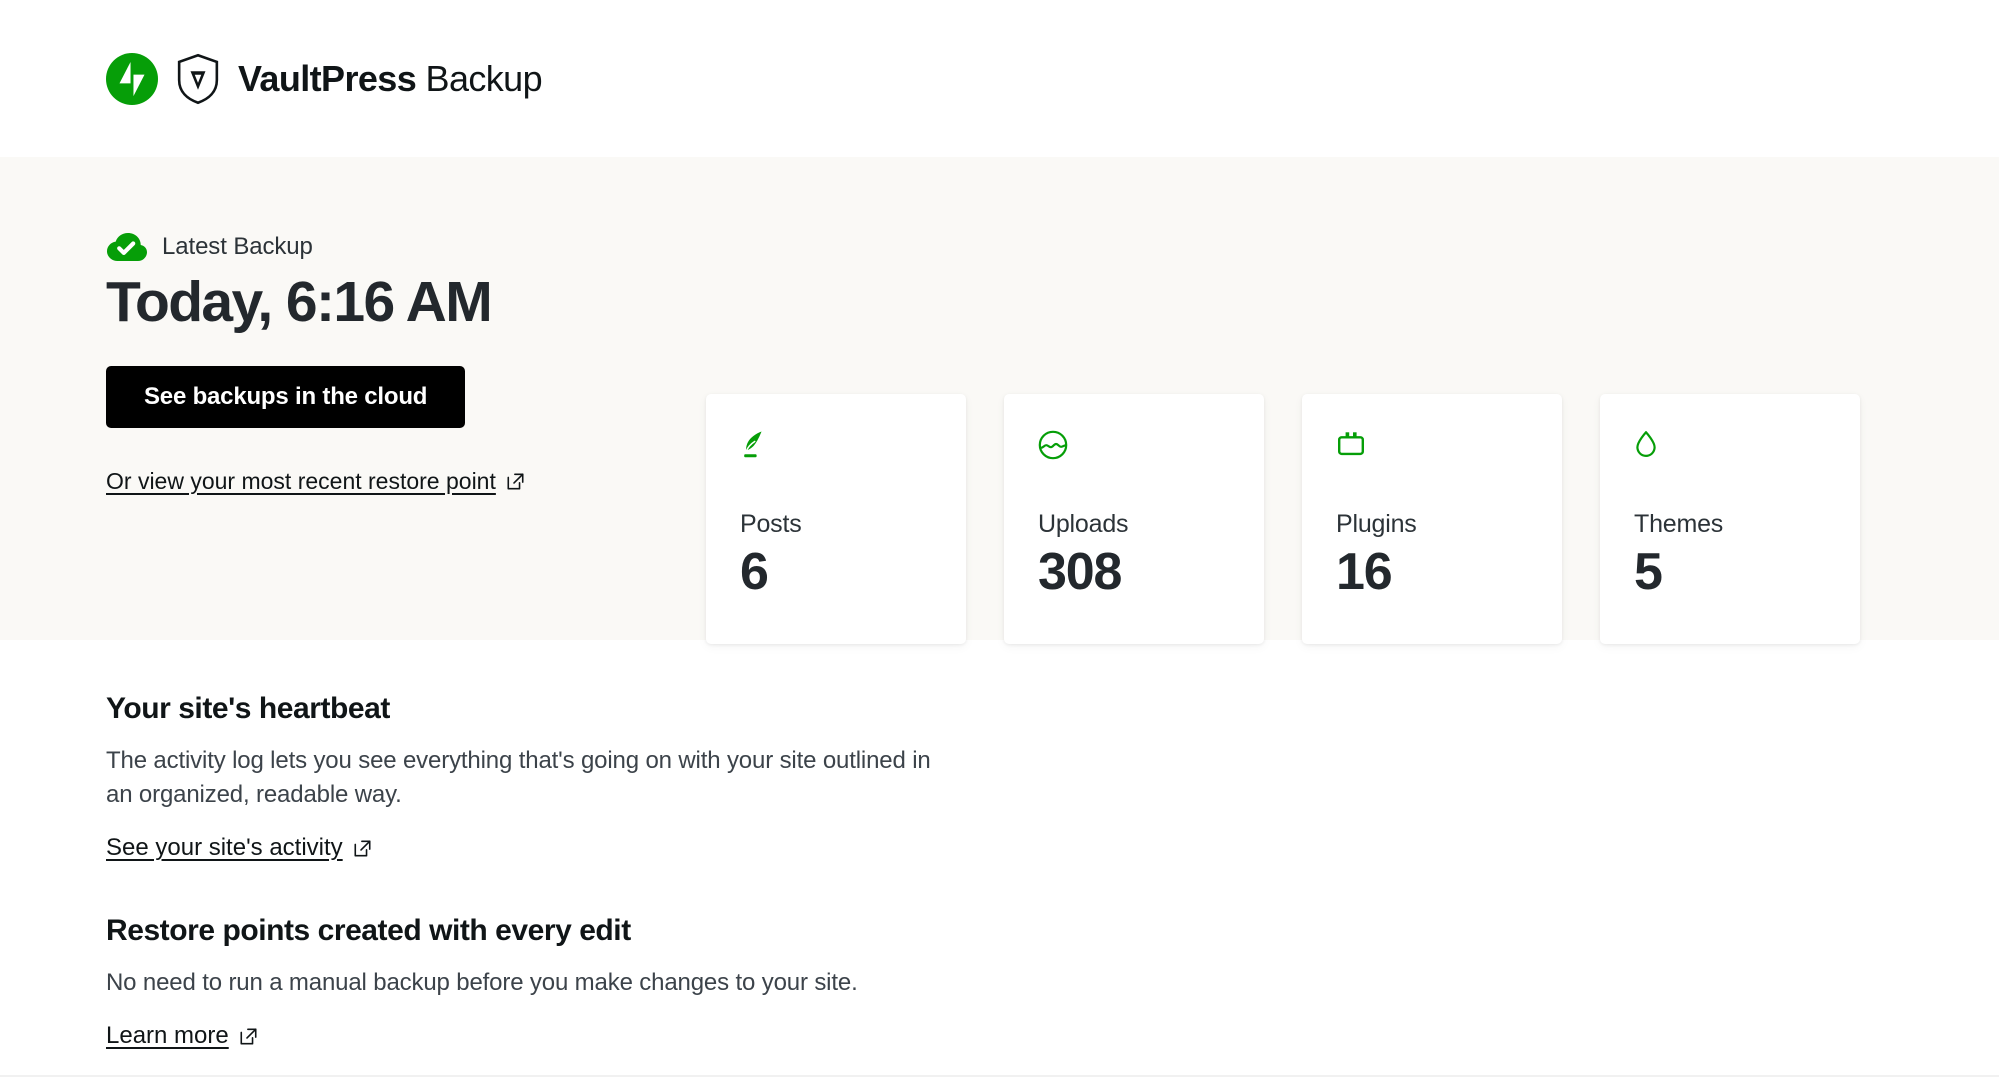 This screenshot has height=1077, width=1999. Describe the element at coordinates (836, 519) in the screenshot. I see `stat-card-posts: Posts 6` at that location.